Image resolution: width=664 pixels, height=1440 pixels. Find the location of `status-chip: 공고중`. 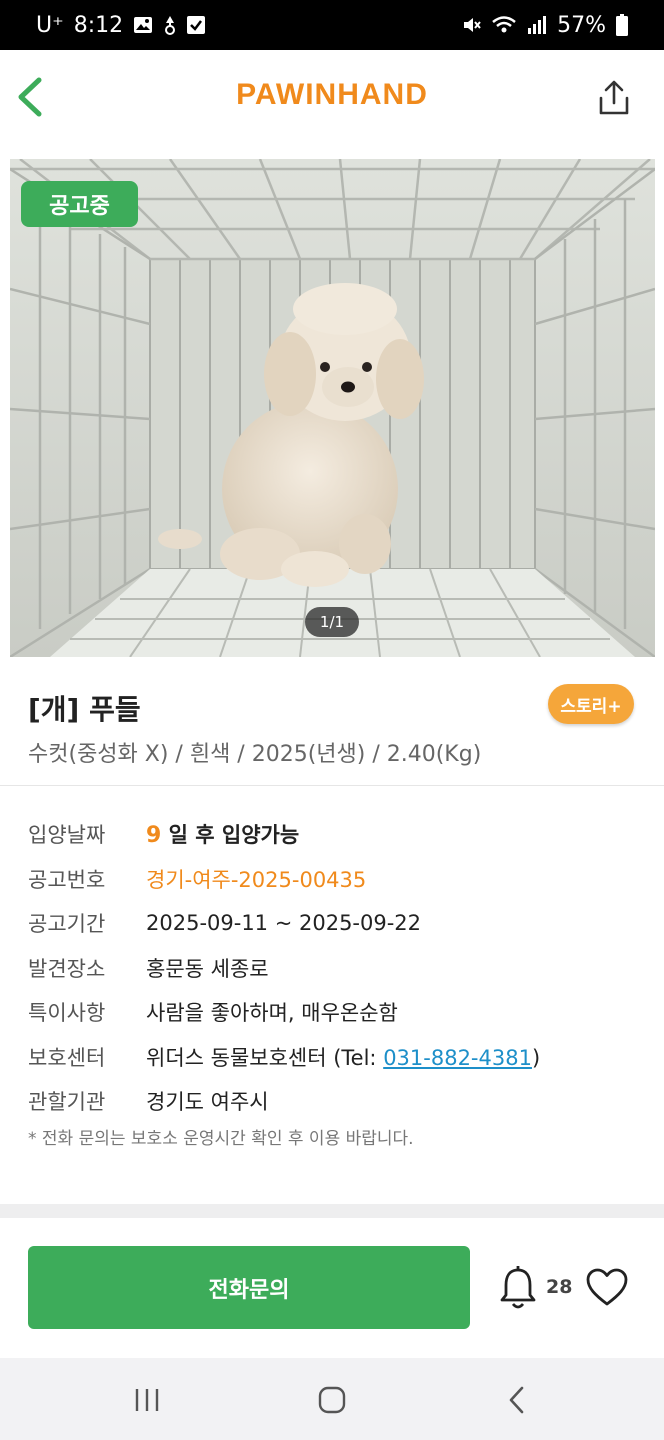

status-chip: 공고중 is located at coordinates (79, 204).